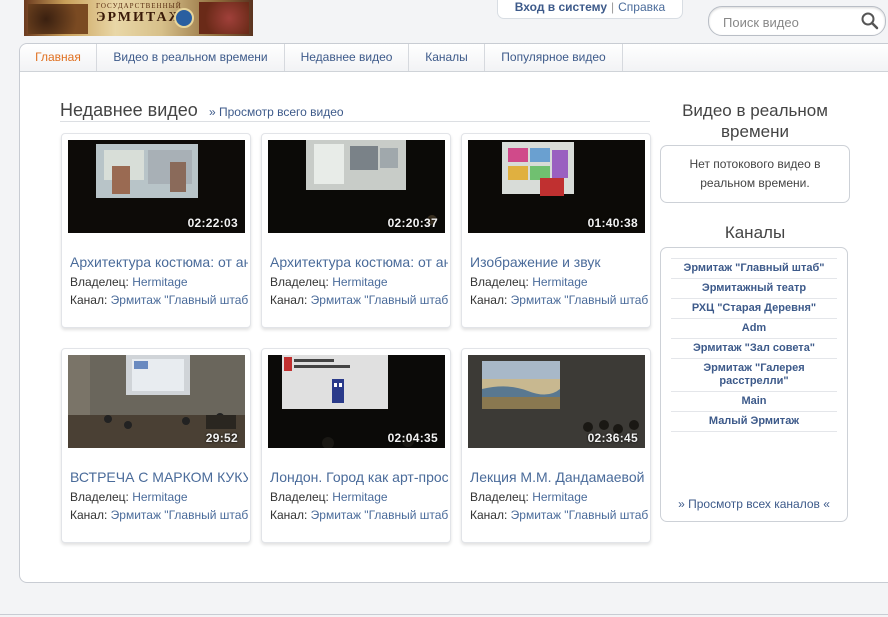 This screenshot has width=888, height=617. I want to click on video-title: Лекция М.М. Дандамаевой, so click(559, 477).